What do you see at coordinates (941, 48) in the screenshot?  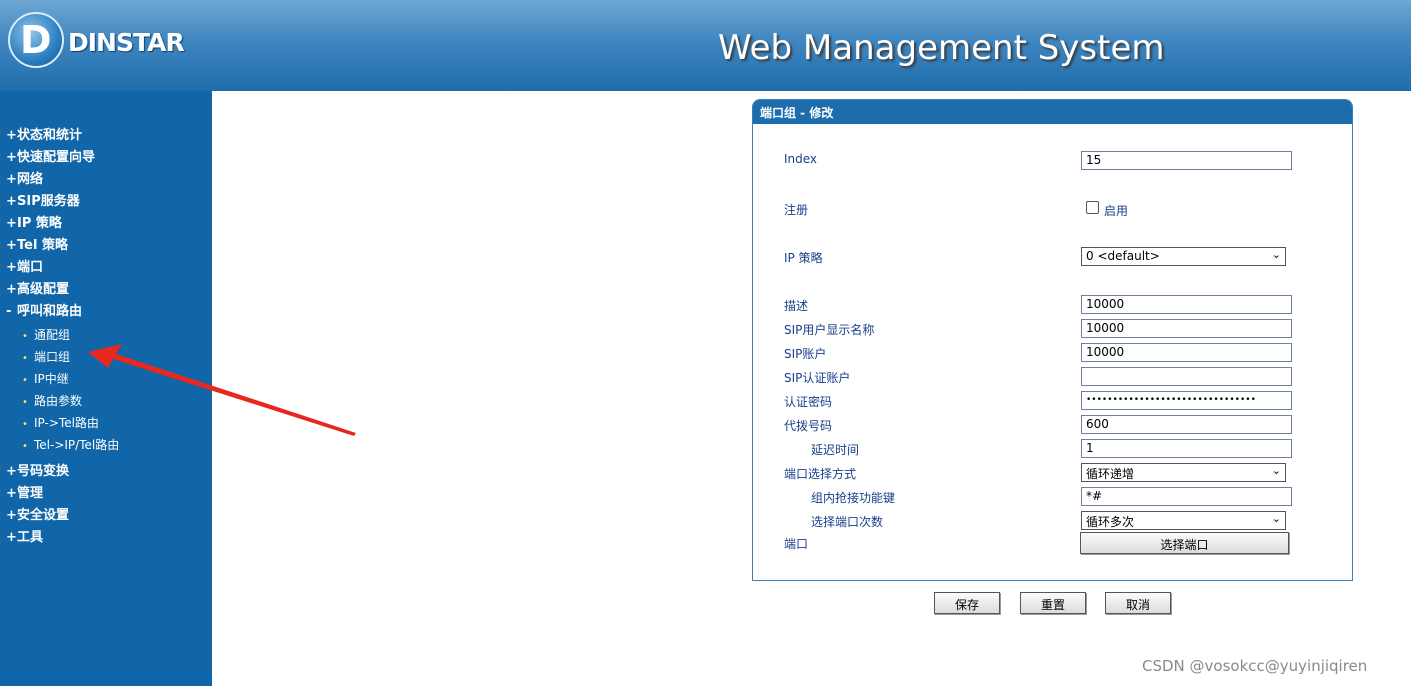 I see `system-title: Web Management System` at bounding box center [941, 48].